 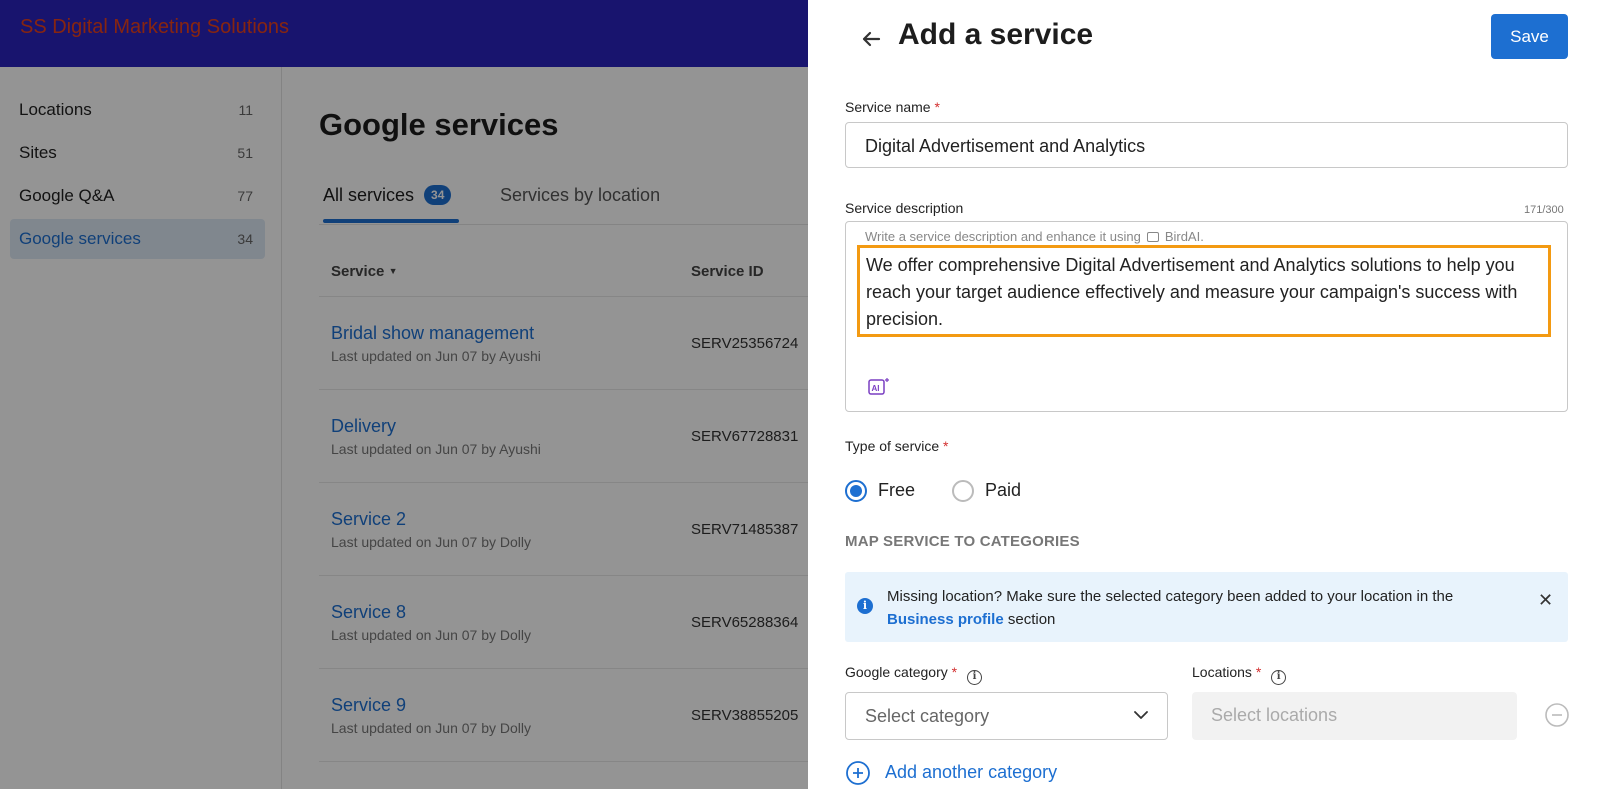 I want to click on chevron-down-icon, so click(x=1141, y=715).